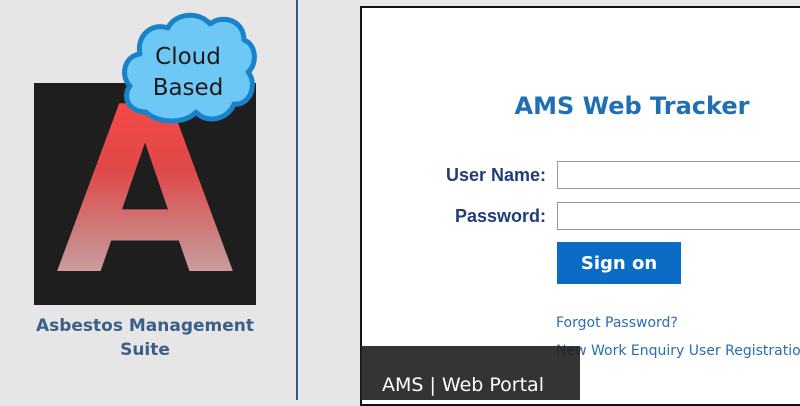  What do you see at coordinates (619, 263) in the screenshot?
I see `sign-on-button: Sign on` at bounding box center [619, 263].